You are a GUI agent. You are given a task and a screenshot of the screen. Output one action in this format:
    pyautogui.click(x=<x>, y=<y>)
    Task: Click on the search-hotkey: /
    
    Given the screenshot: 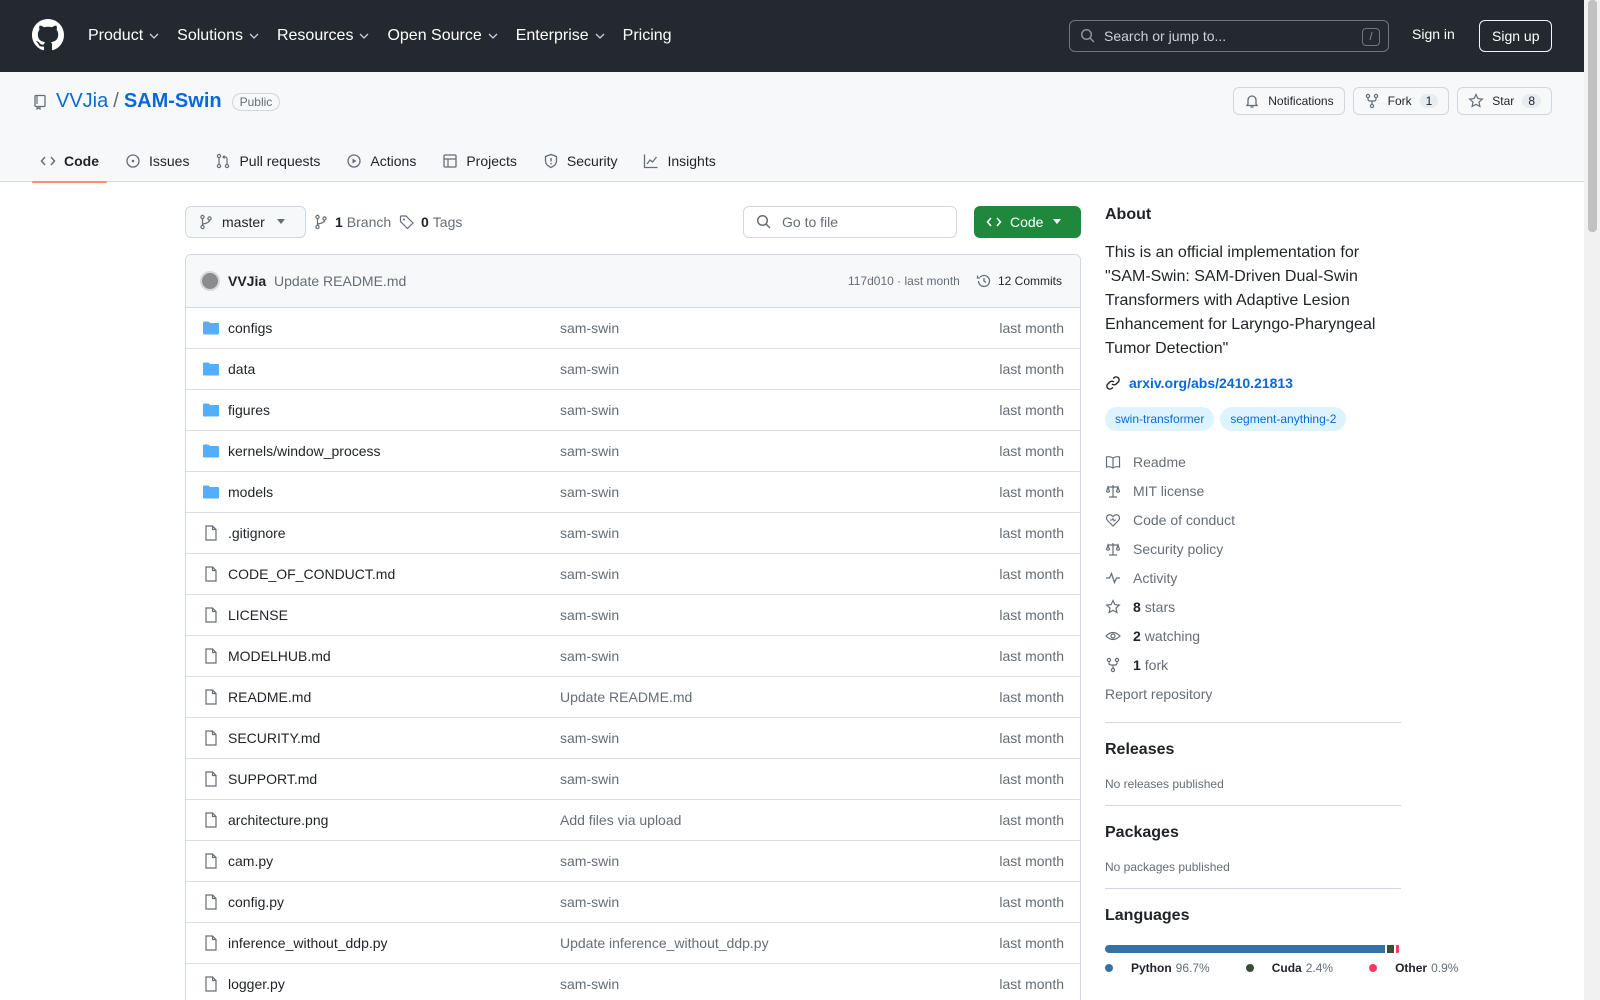 What is the action you would take?
    pyautogui.click(x=1371, y=37)
    